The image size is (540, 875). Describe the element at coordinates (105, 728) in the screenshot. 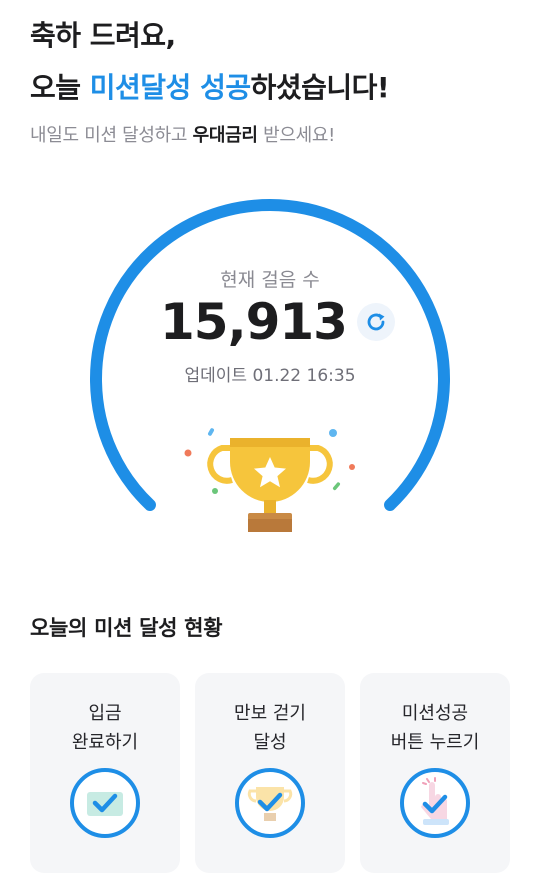

I see `mission-label: 입금 완료하기` at that location.